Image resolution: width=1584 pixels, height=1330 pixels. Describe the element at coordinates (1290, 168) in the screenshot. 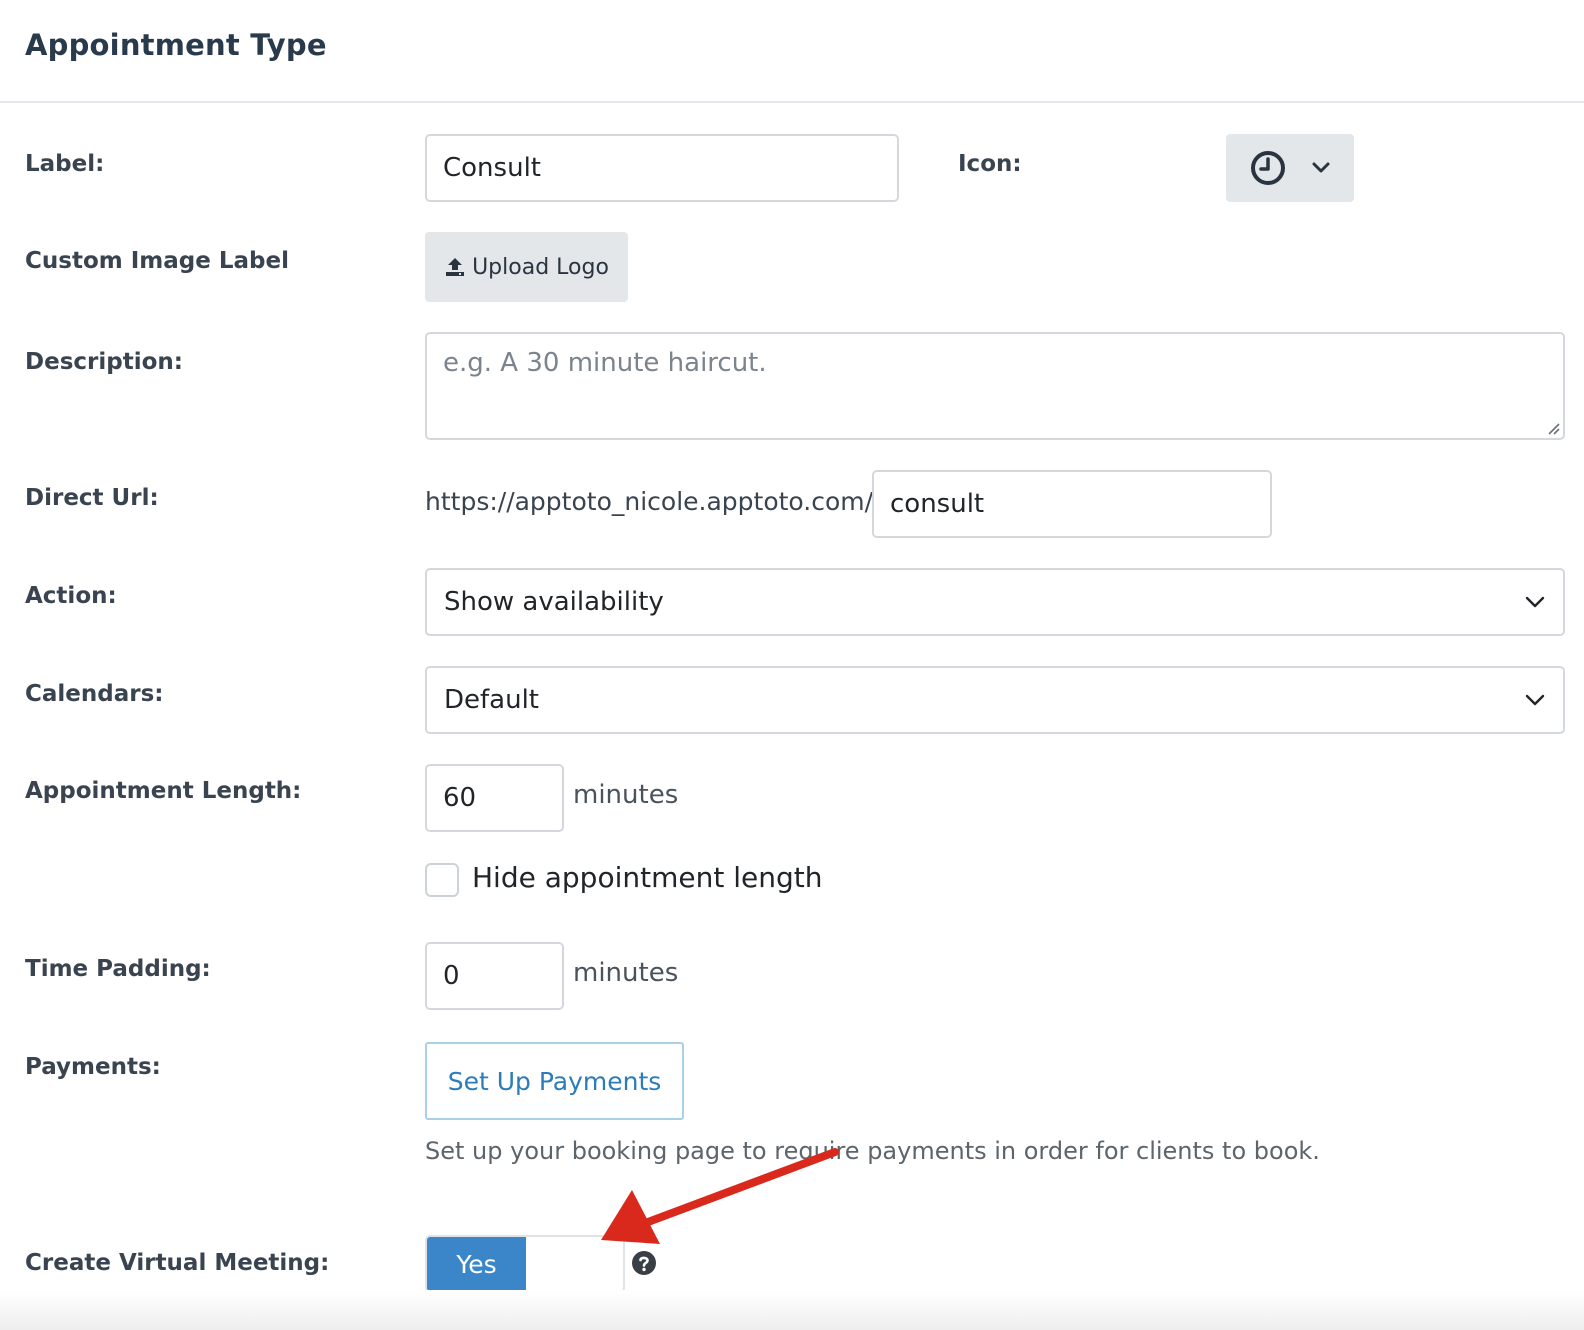

I see `icon-picker-dropdown` at that location.